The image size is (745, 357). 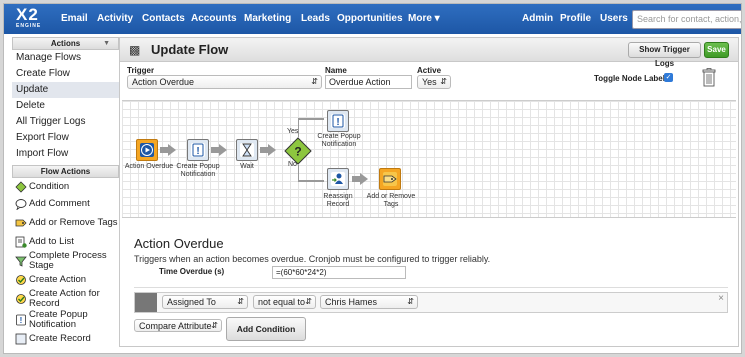 I want to click on condition-attribute-select: Assigned To ⇵, so click(x=205, y=302).